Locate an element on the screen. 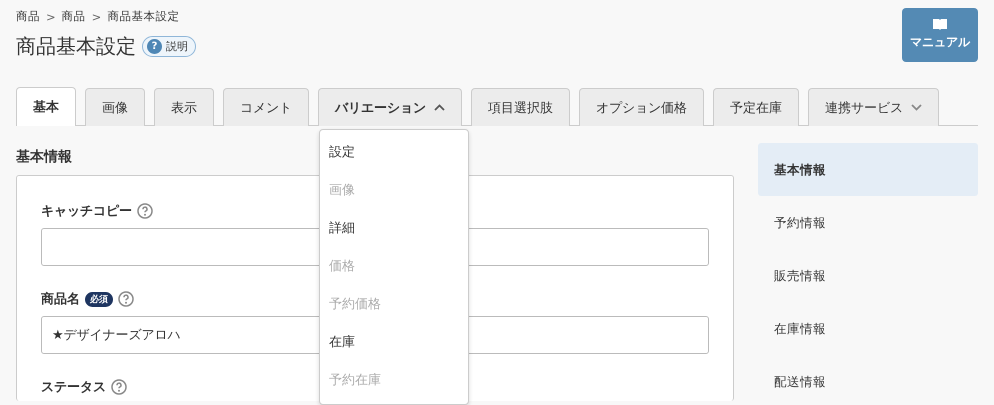  tab: 基本 is located at coordinates (46, 106).